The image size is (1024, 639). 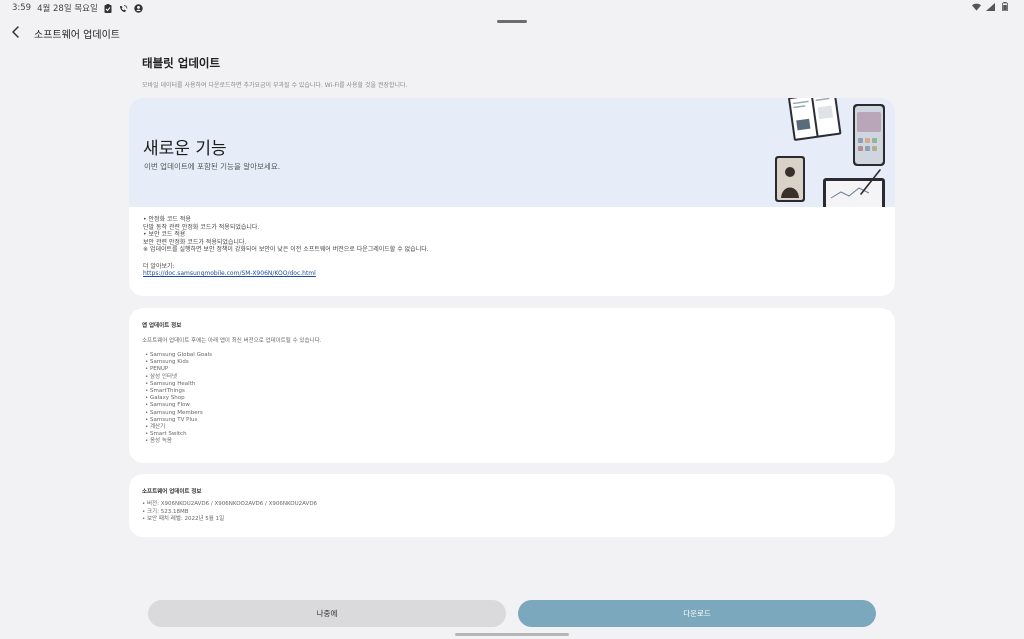 I want to click on chevron-left-icon, so click(x=15, y=32).